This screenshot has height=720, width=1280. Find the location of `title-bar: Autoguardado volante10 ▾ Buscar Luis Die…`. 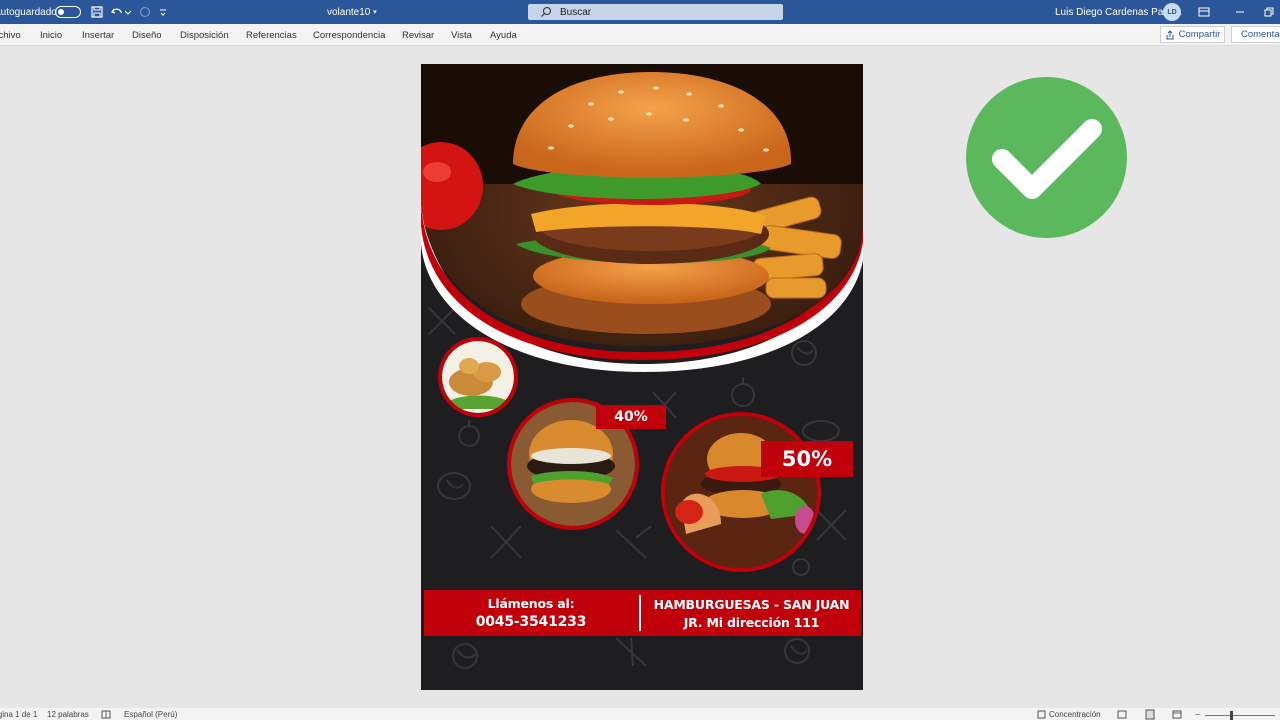

title-bar: Autoguardado volante10 ▾ Buscar Luis Die… is located at coordinates (640, 12).